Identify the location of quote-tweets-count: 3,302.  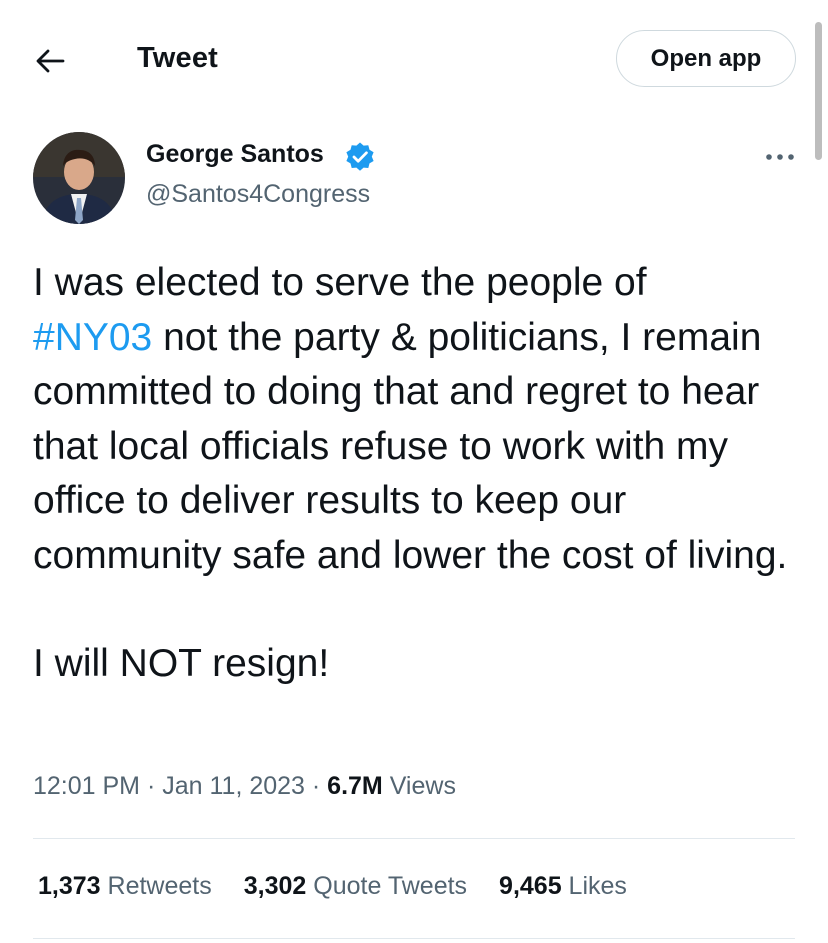
(275, 886).